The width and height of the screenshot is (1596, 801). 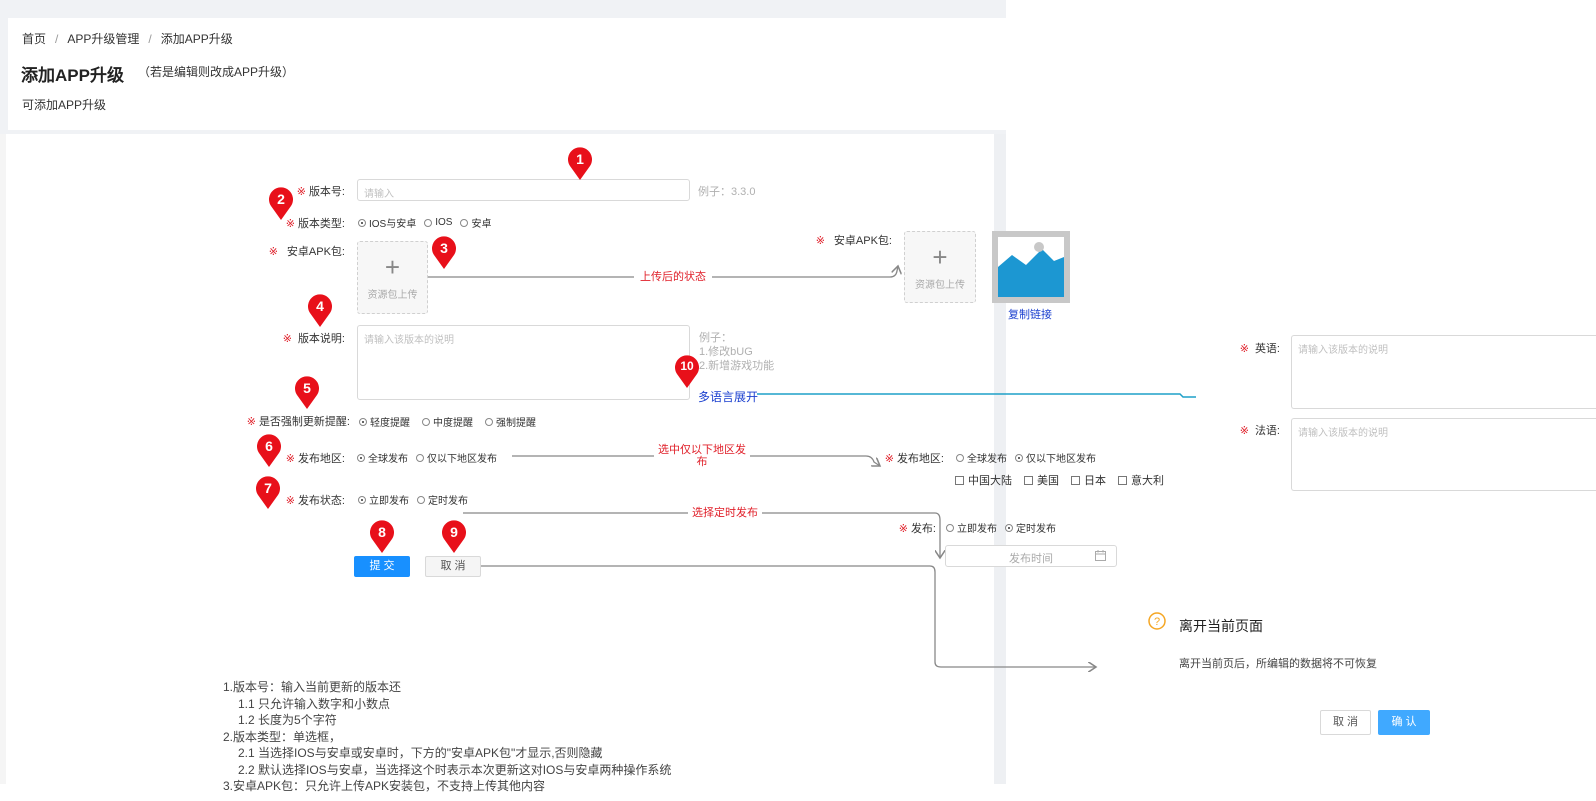 I want to click on connector-timed, so click(x=701, y=535).